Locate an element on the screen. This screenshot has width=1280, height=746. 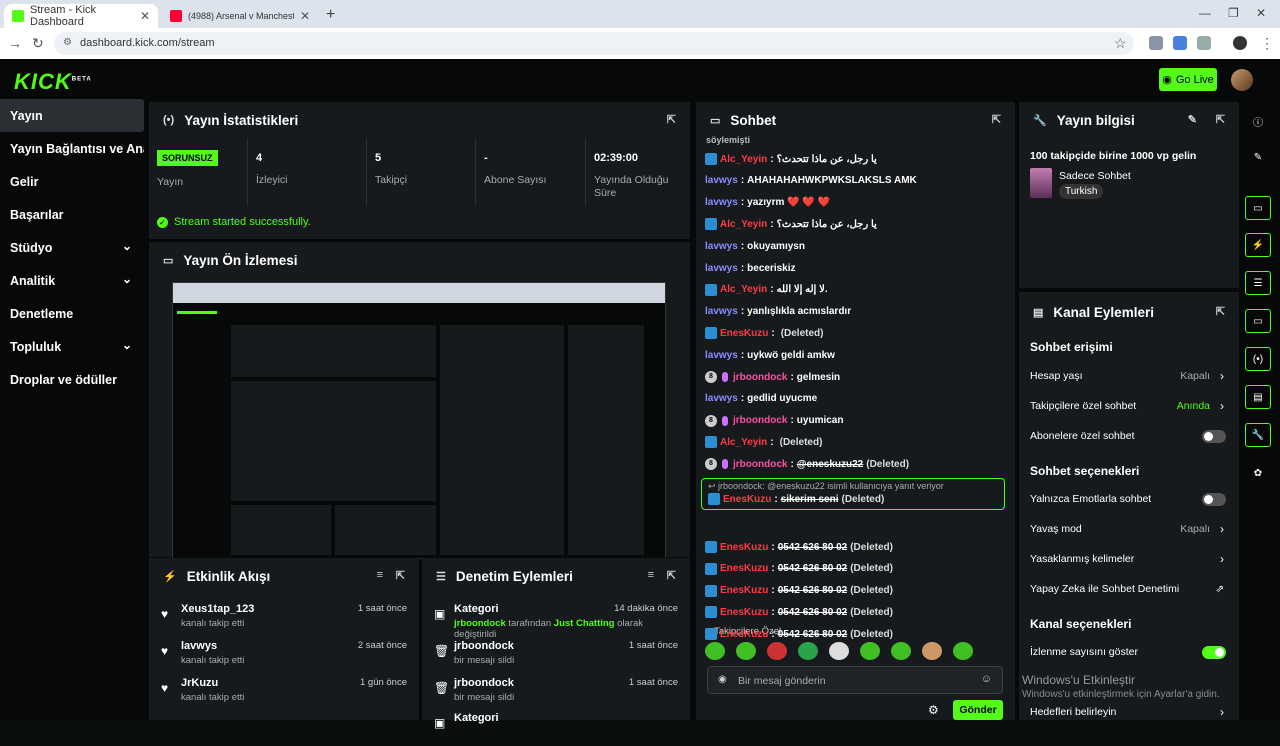
go-live-button: ◉ Go Live is located at coordinates (1188, 79).